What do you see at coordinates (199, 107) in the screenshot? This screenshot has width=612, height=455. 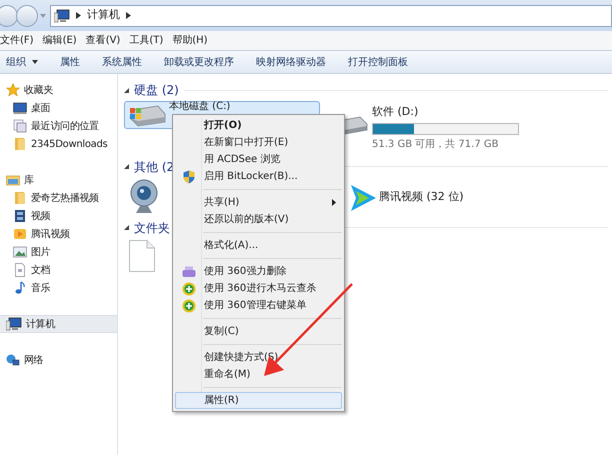 I see `drive-label: 本地磁盘 (C:)` at bounding box center [199, 107].